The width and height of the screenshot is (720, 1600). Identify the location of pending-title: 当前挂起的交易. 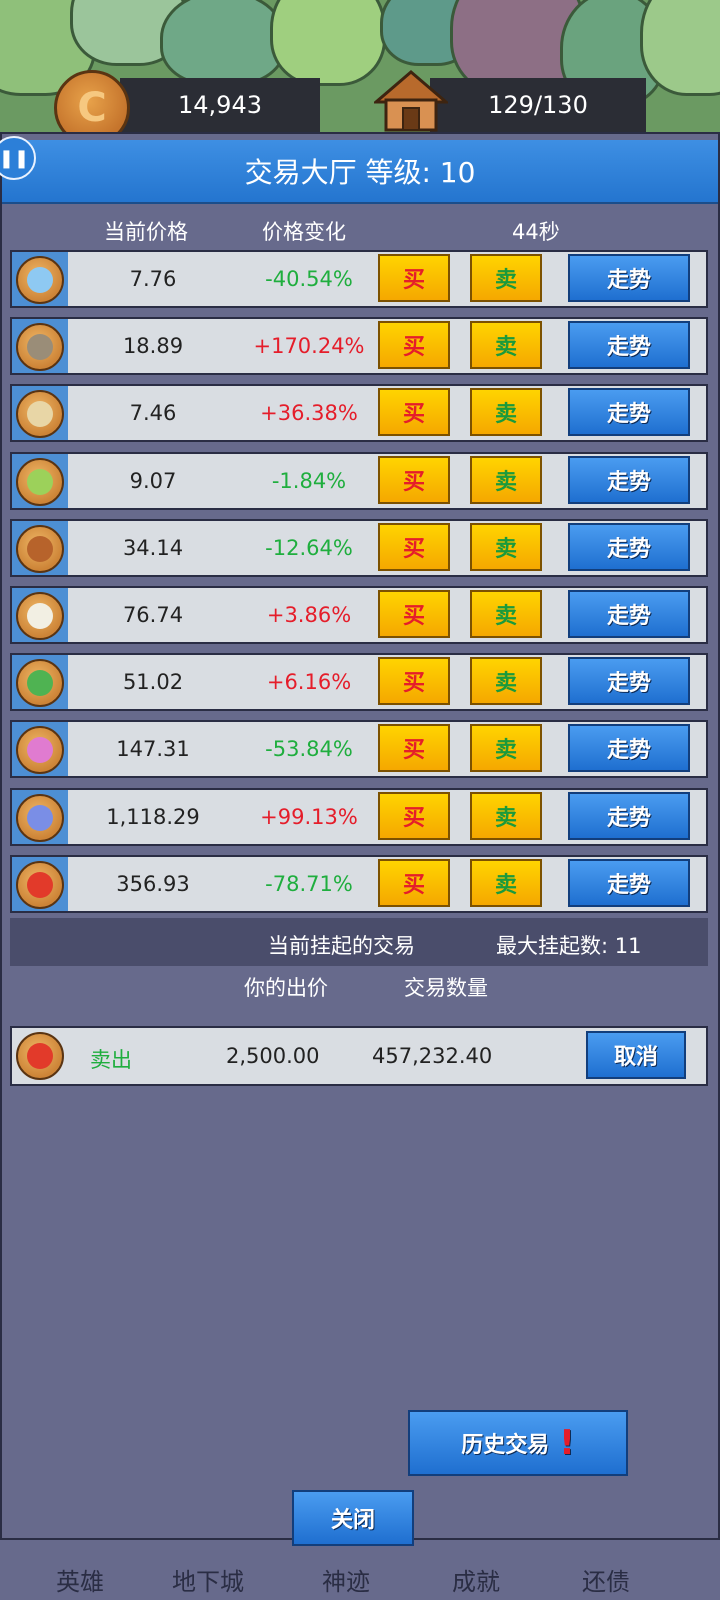
(341, 946).